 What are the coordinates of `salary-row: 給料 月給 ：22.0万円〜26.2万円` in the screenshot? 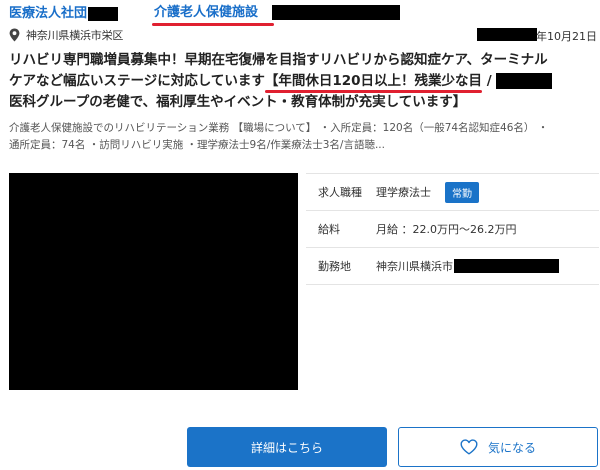 It's located at (452, 229).